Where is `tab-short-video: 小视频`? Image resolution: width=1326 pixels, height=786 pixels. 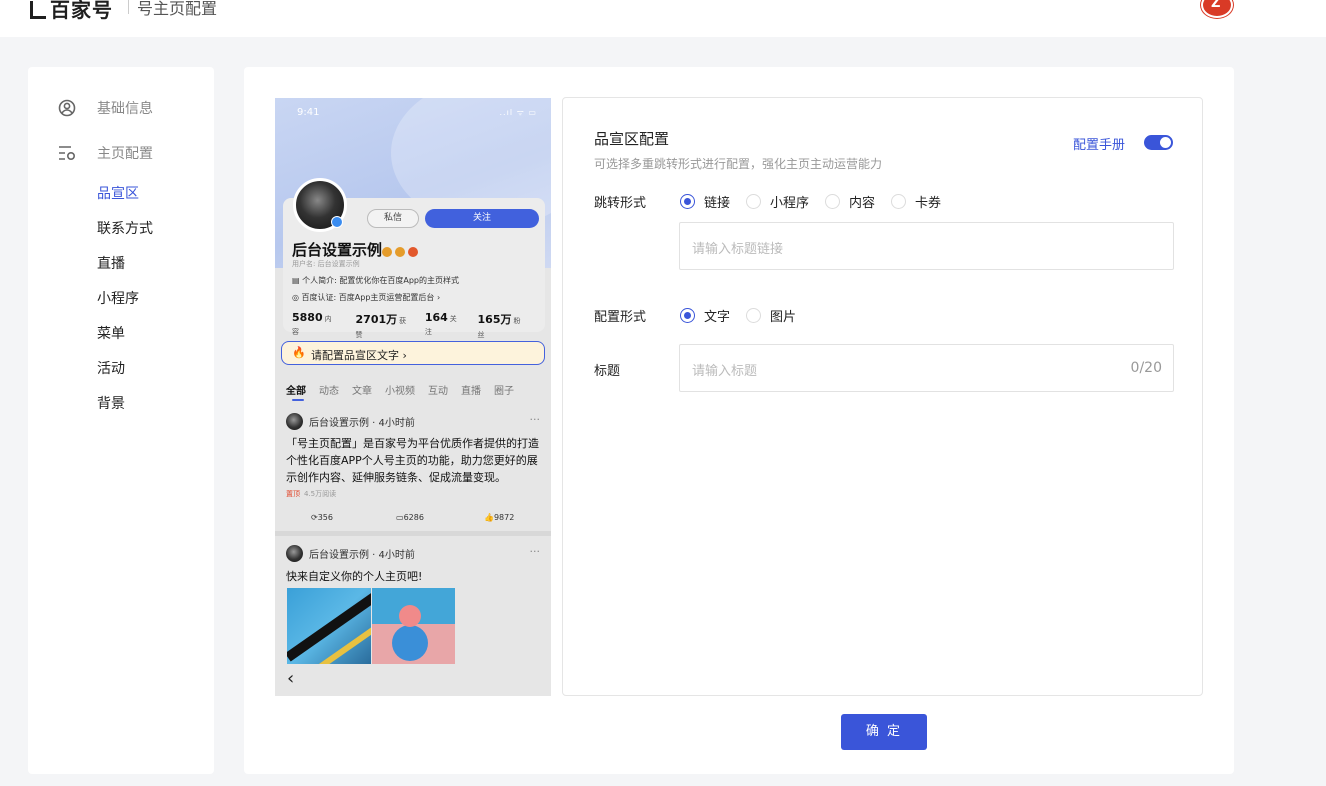 tab-short-video: 小视频 is located at coordinates (400, 391).